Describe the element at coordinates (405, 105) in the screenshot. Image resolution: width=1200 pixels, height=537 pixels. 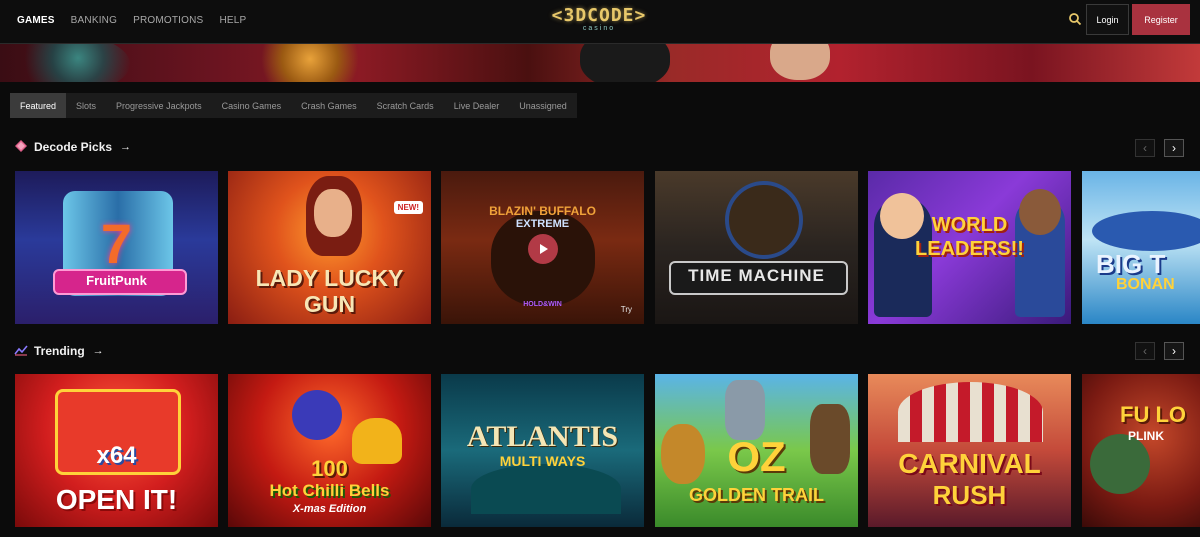
I see `tab-scratch-cards: Scratch Cards` at that location.